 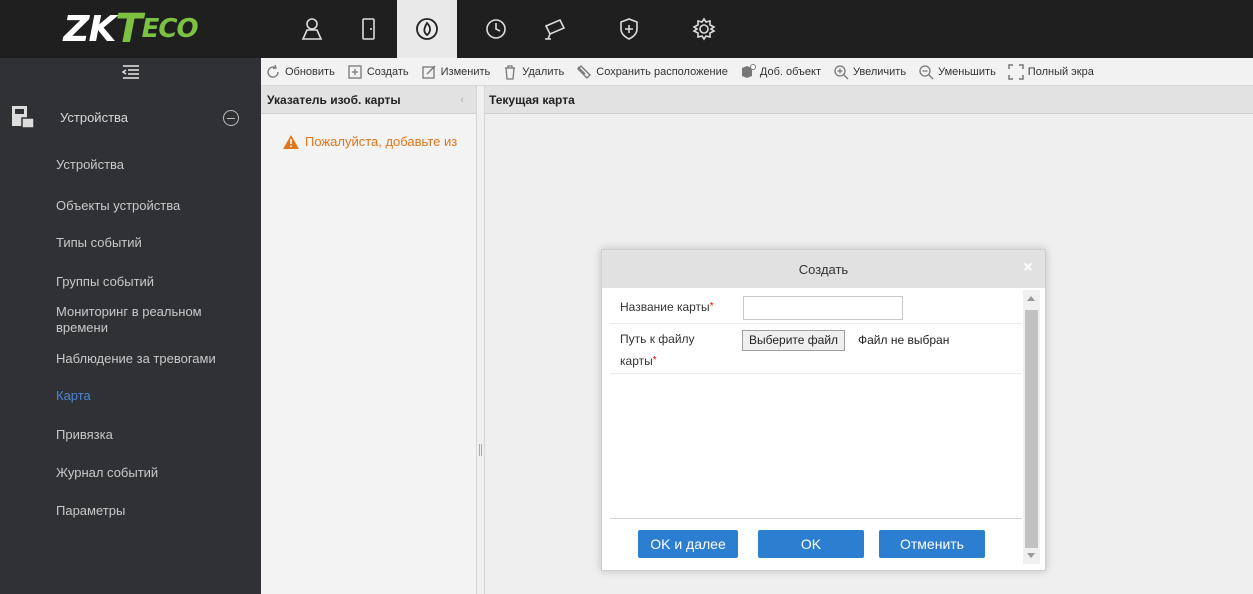 What do you see at coordinates (146, 320) in the screenshot?
I see `sidebar-item-realtime-monitoring: Мониторинг в реальном времени` at bounding box center [146, 320].